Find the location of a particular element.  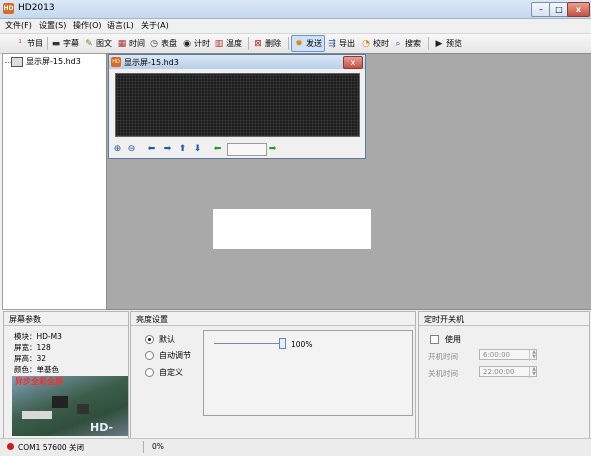

menu-file: 文件(F) is located at coordinates (18, 25).